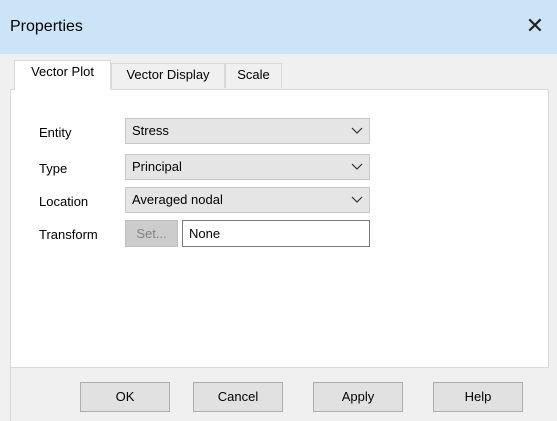 Image resolution: width=557 pixels, height=421 pixels. I want to click on title-bar: Properties ✕, so click(278, 27).